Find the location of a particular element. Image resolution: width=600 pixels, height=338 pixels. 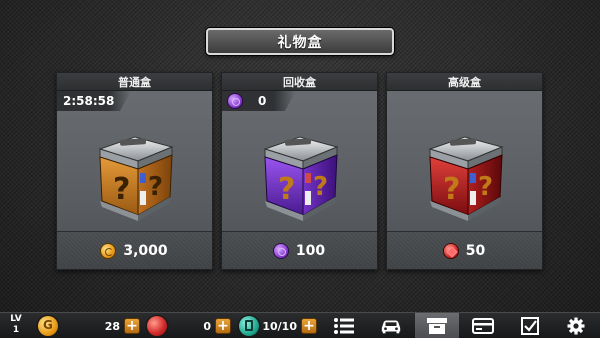

gem-resource: 0 + is located at coordinates (190, 326).